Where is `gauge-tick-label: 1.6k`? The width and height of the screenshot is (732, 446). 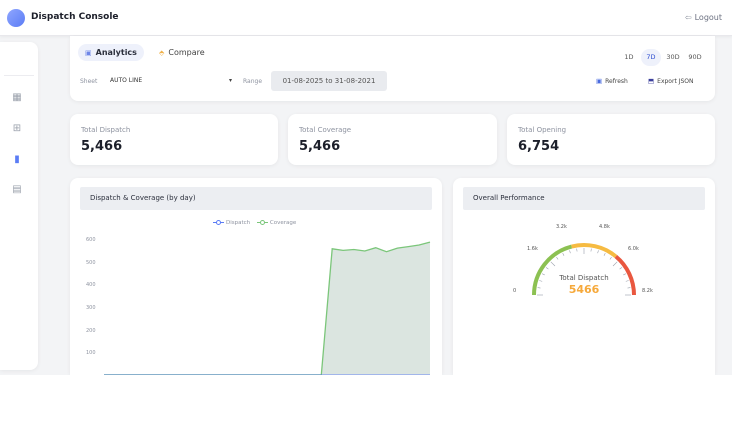 gauge-tick-label: 1.6k is located at coordinates (532, 249).